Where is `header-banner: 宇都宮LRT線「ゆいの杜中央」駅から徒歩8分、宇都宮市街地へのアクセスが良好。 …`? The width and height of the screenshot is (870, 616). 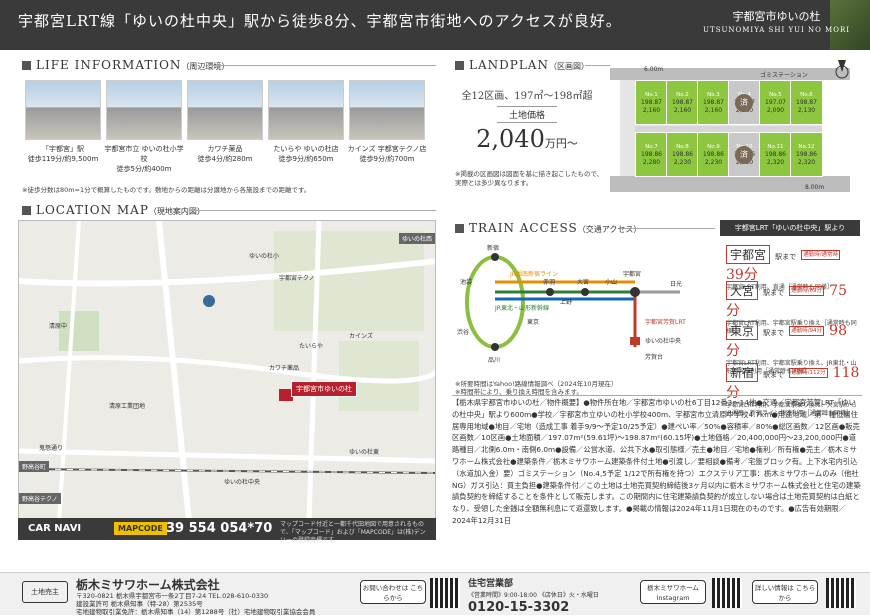 header-banner: 宇都宮LRT線「ゆいの杜中央」駅から徒歩8分、宇都宮市街地へのアクセスが良好。 … is located at coordinates (435, 25).